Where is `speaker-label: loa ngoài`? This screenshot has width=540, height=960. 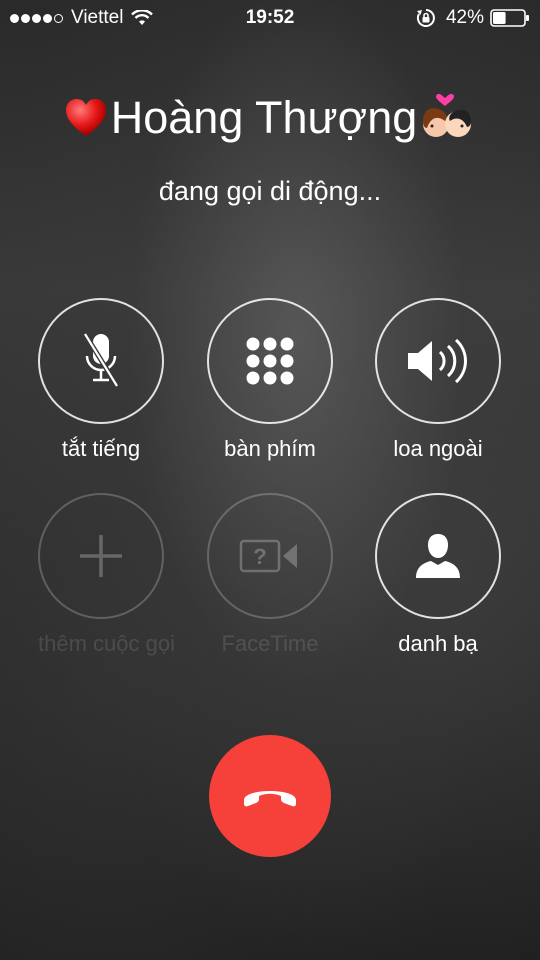 speaker-label: loa ngoài is located at coordinates (438, 448).